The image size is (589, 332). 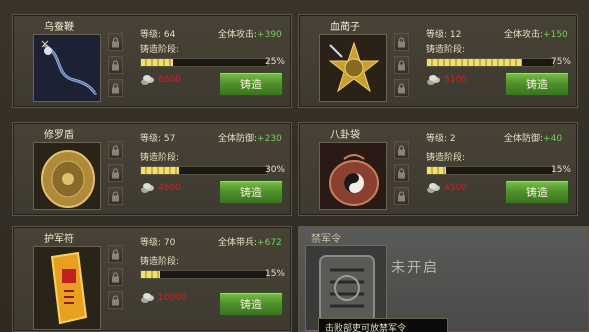 I want to click on stat-value: +150, so click(x=555, y=35).